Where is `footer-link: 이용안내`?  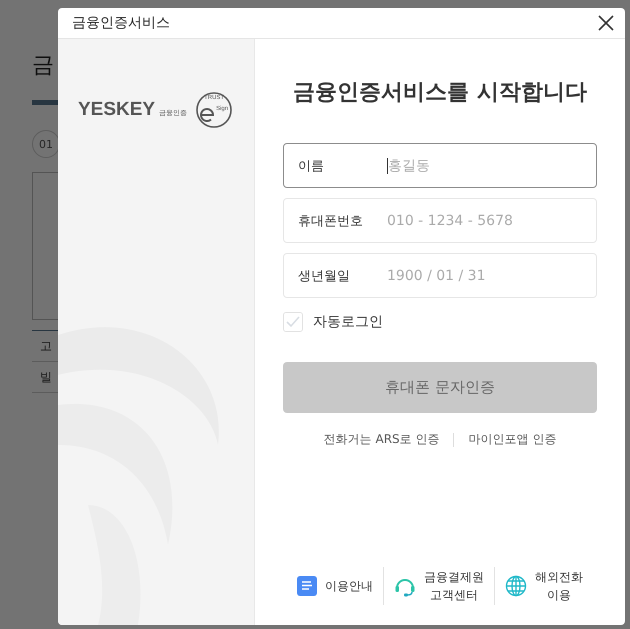 footer-link: 이용안내 is located at coordinates (349, 586).